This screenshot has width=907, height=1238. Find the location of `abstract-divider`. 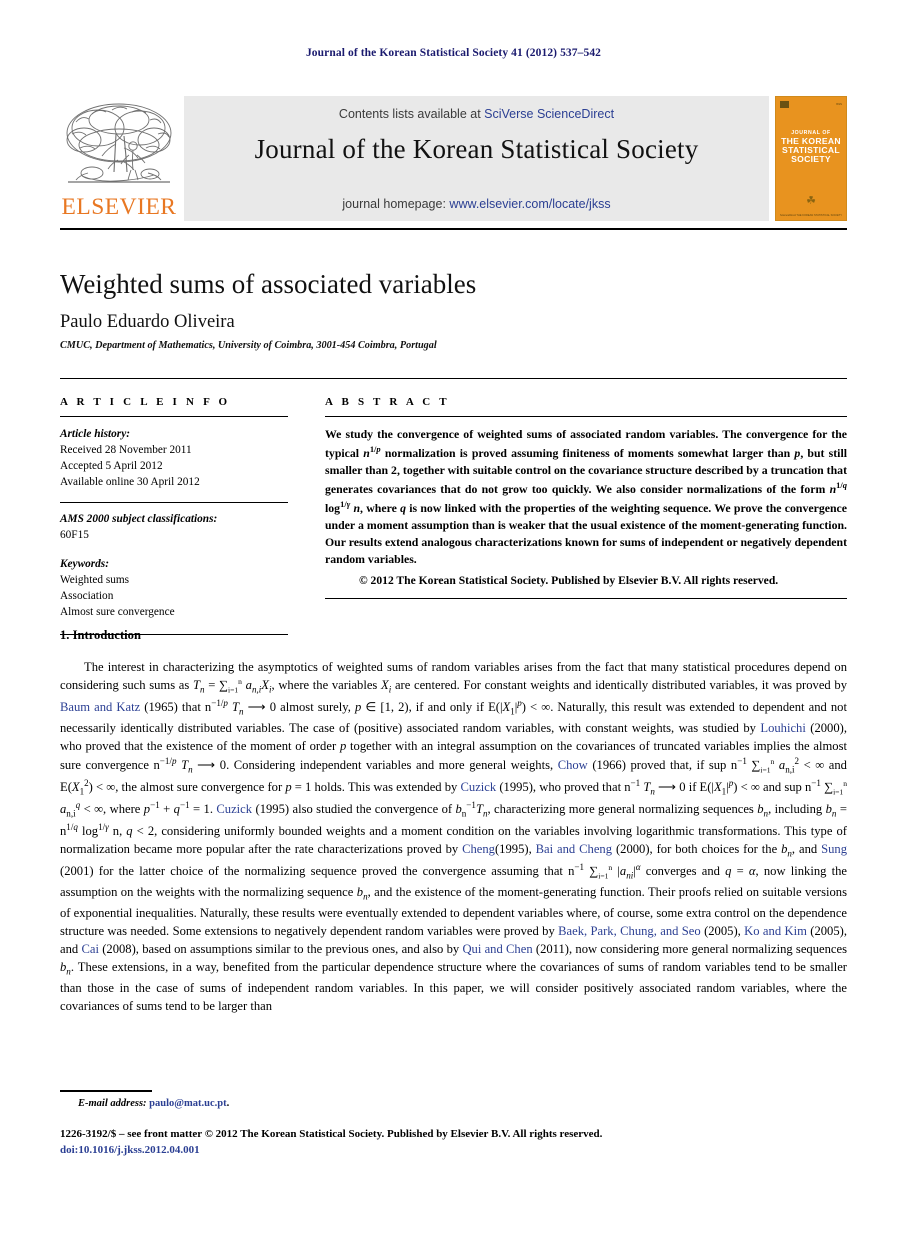

abstract-divider is located at coordinates (586, 416).